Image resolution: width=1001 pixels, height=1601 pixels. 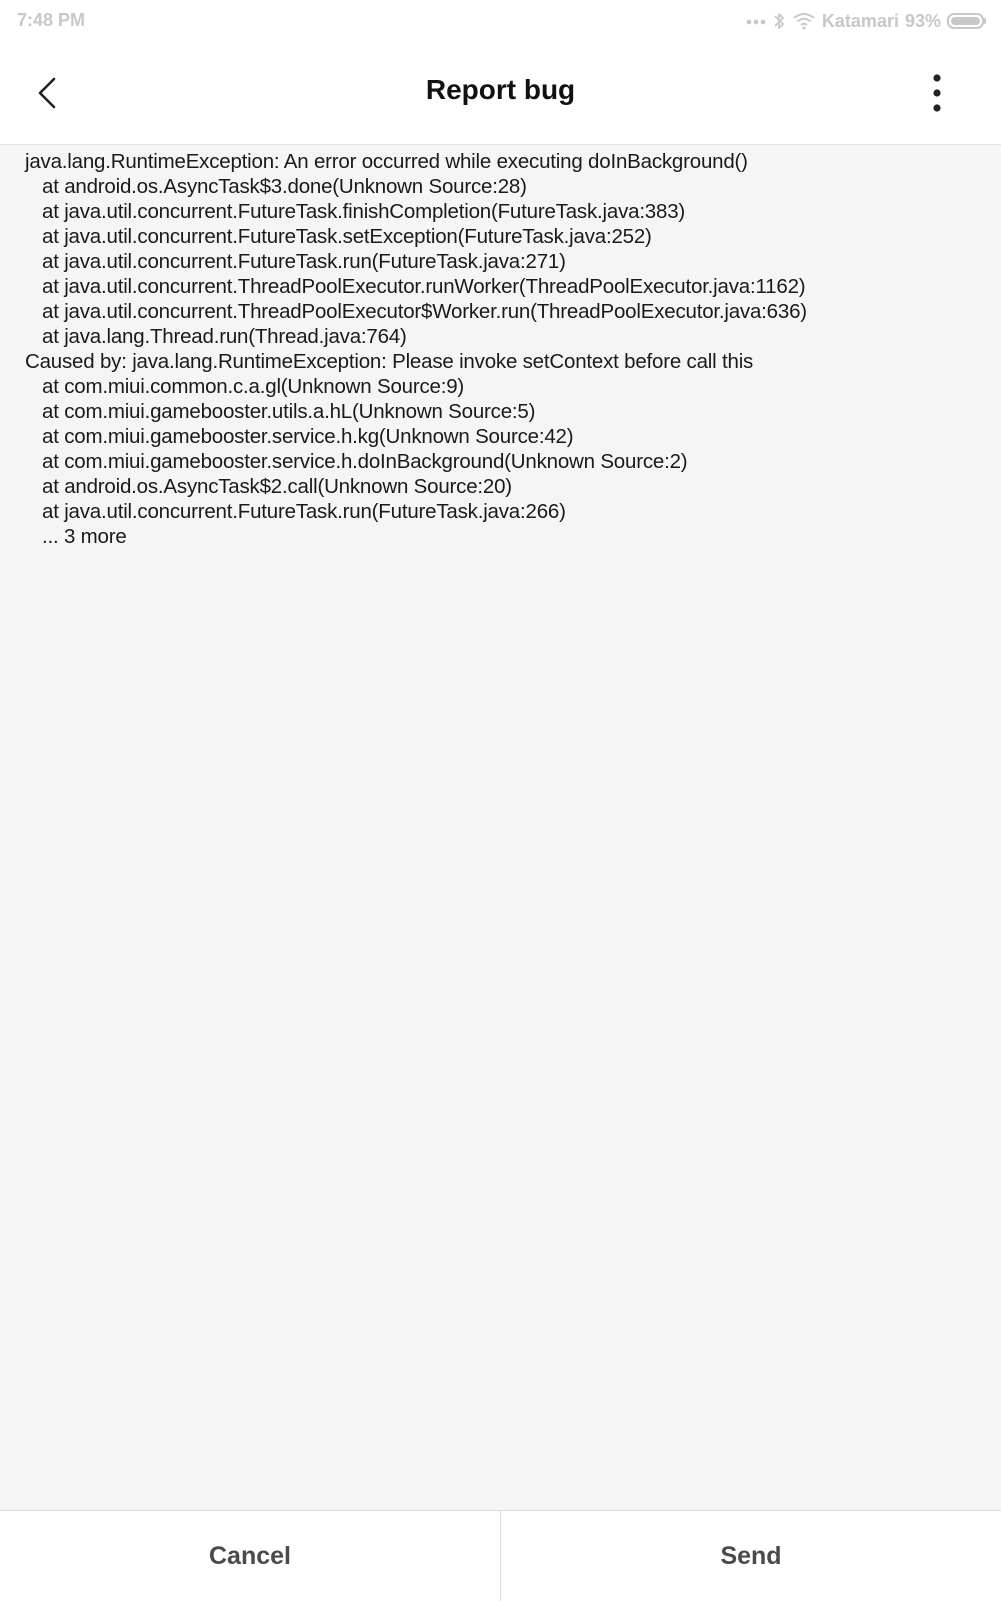 I want to click on more-options-button, so click(x=937, y=93).